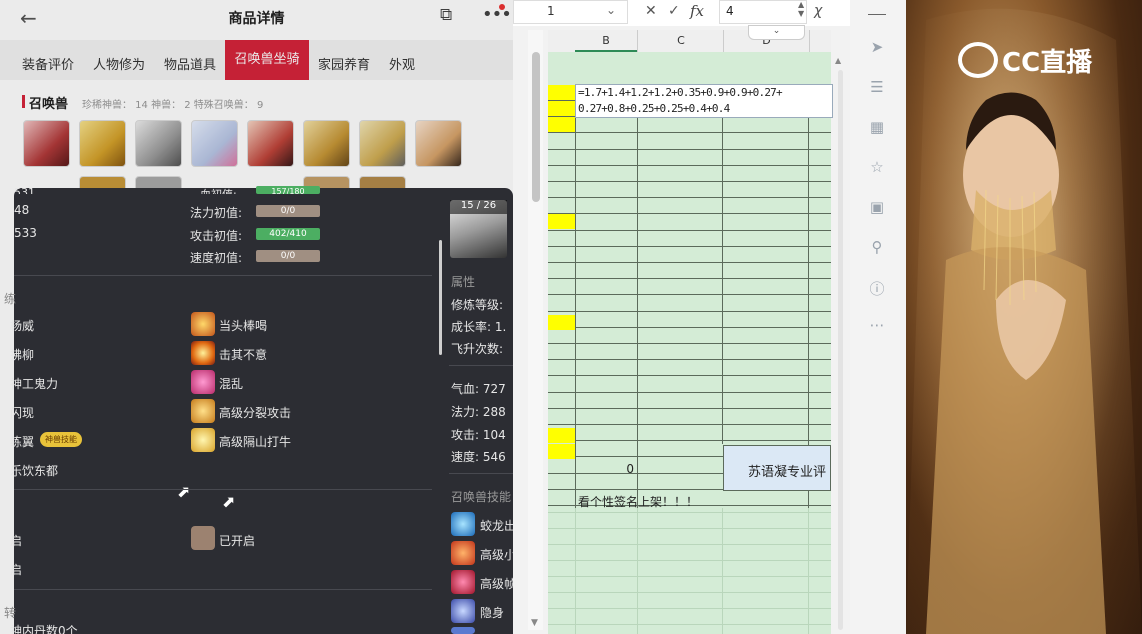  I want to click on cancel-icon: ✕, so click(651, 11).